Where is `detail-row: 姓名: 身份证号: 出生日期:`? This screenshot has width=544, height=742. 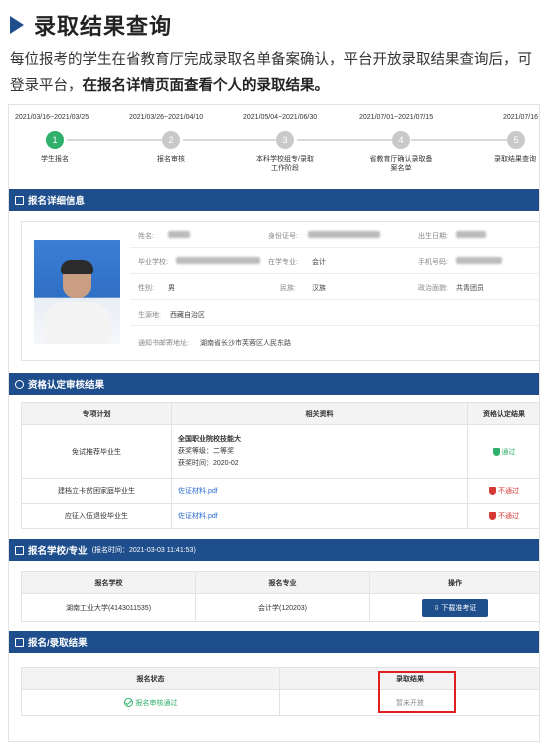
detail-row: 姓名: 身份证号: 出生日期: is located at coordinates (334, 235).